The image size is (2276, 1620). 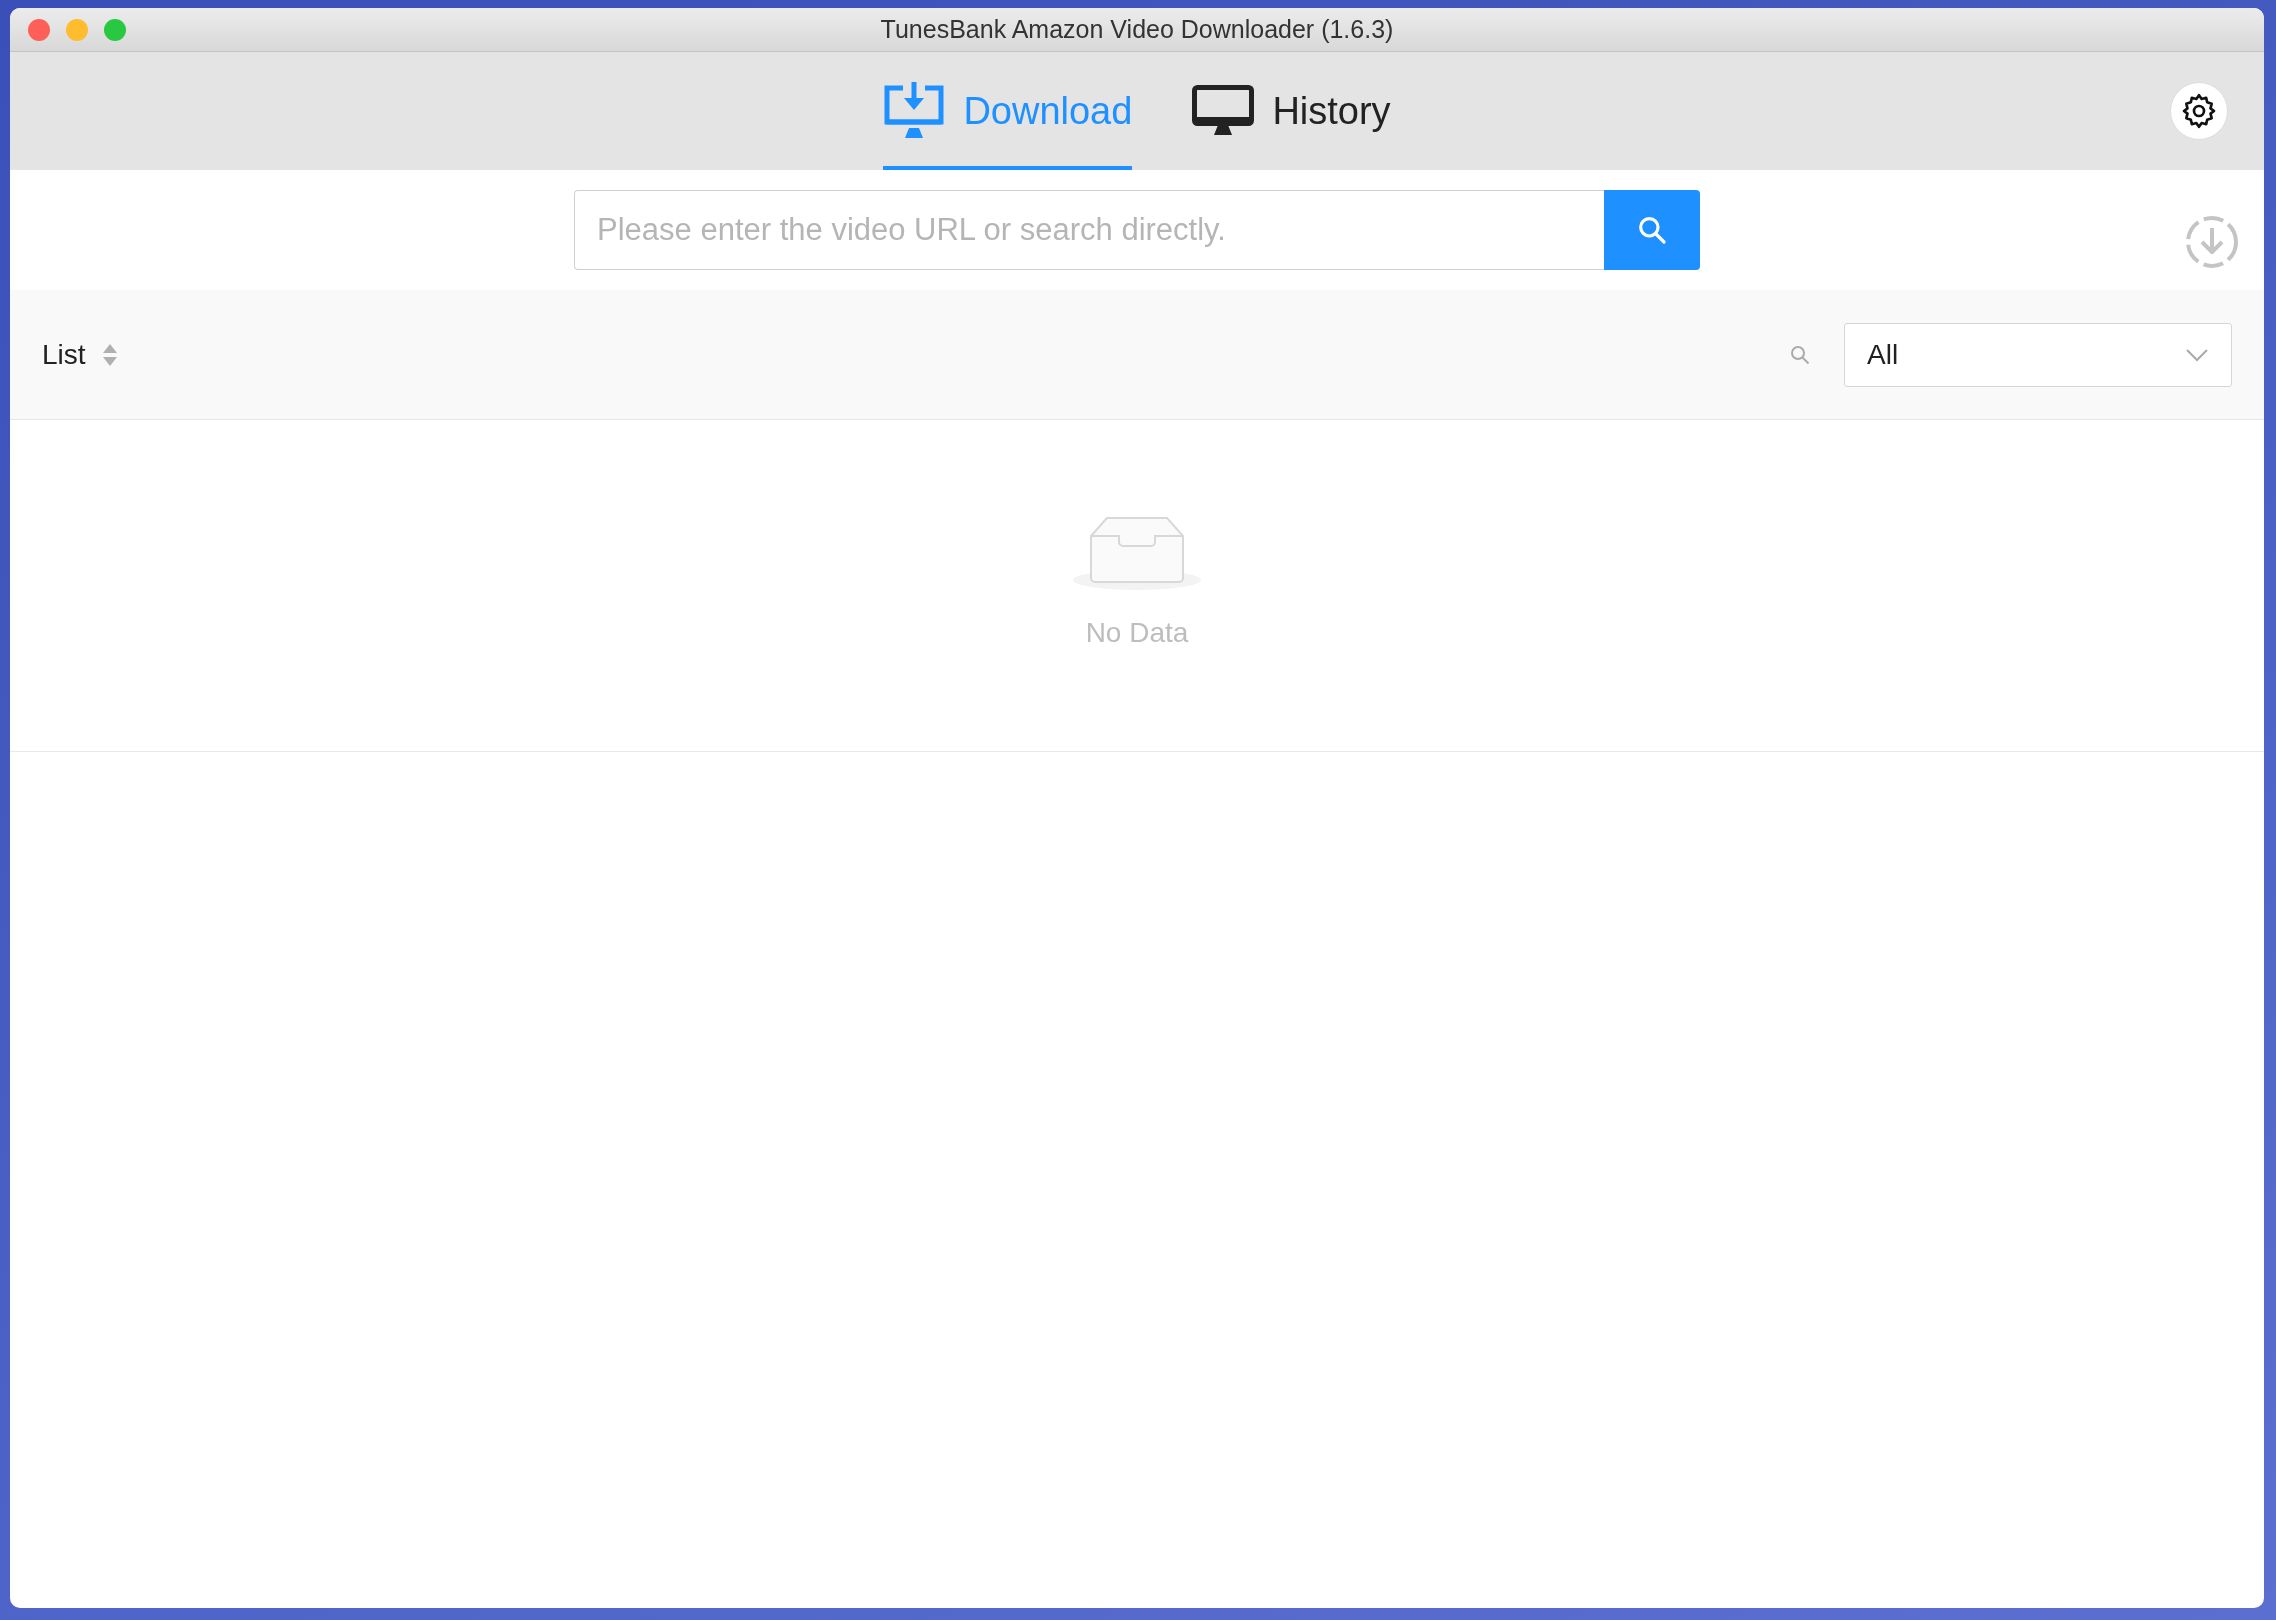 I want to click on search-icon, so click(x=1652, y=230).